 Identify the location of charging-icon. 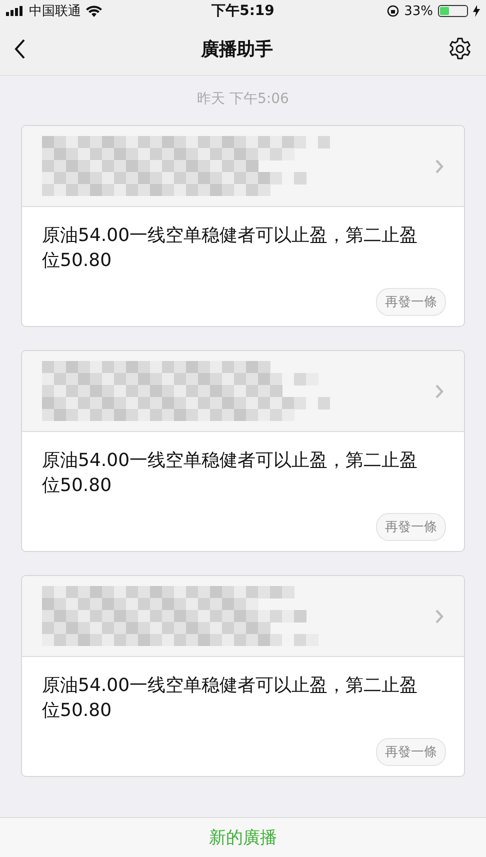
(476, 11).